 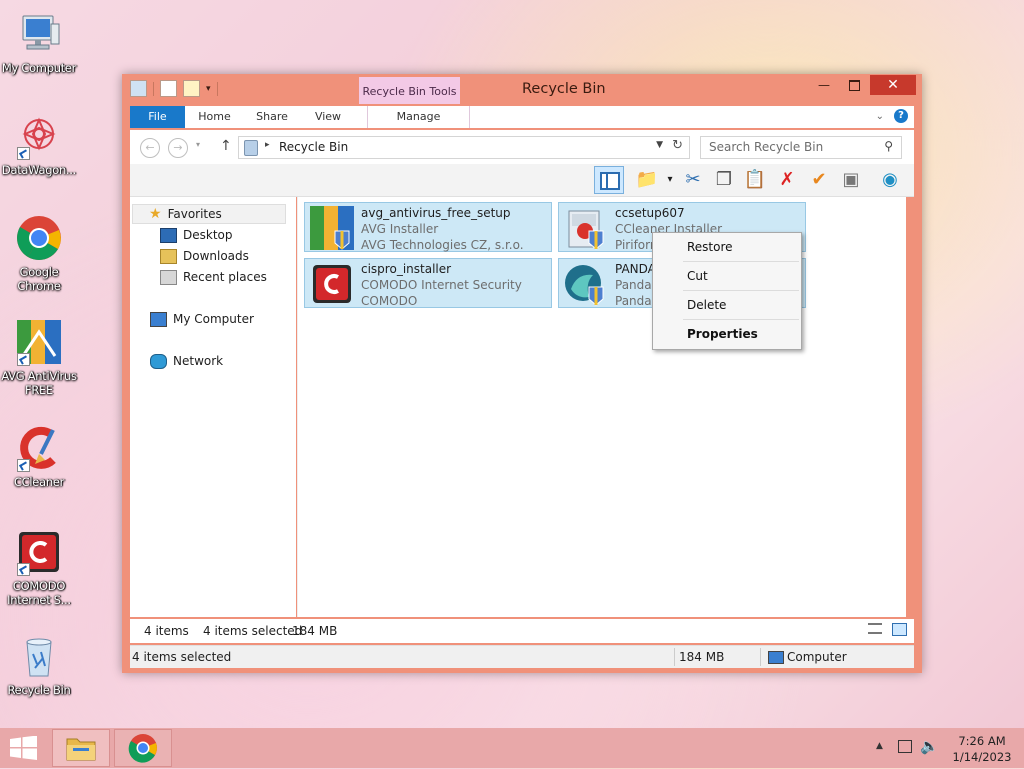 I want to click on qat-dropdown-icon: ▾, so click(x=208, y=89).